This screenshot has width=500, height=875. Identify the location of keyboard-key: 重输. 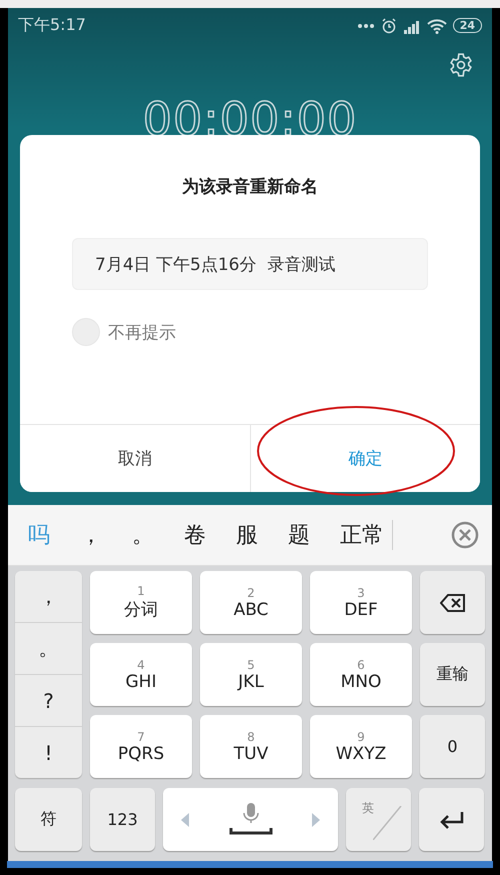
(452, 674).